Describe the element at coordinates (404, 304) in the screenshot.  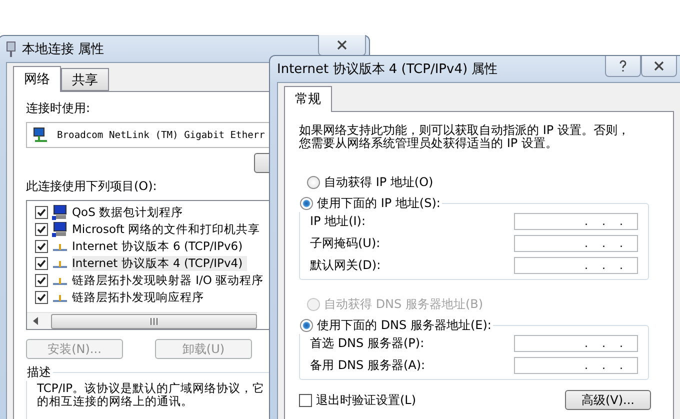
I see `radio-label: 自动获得 DNS 服务器地址(B)` at that location.